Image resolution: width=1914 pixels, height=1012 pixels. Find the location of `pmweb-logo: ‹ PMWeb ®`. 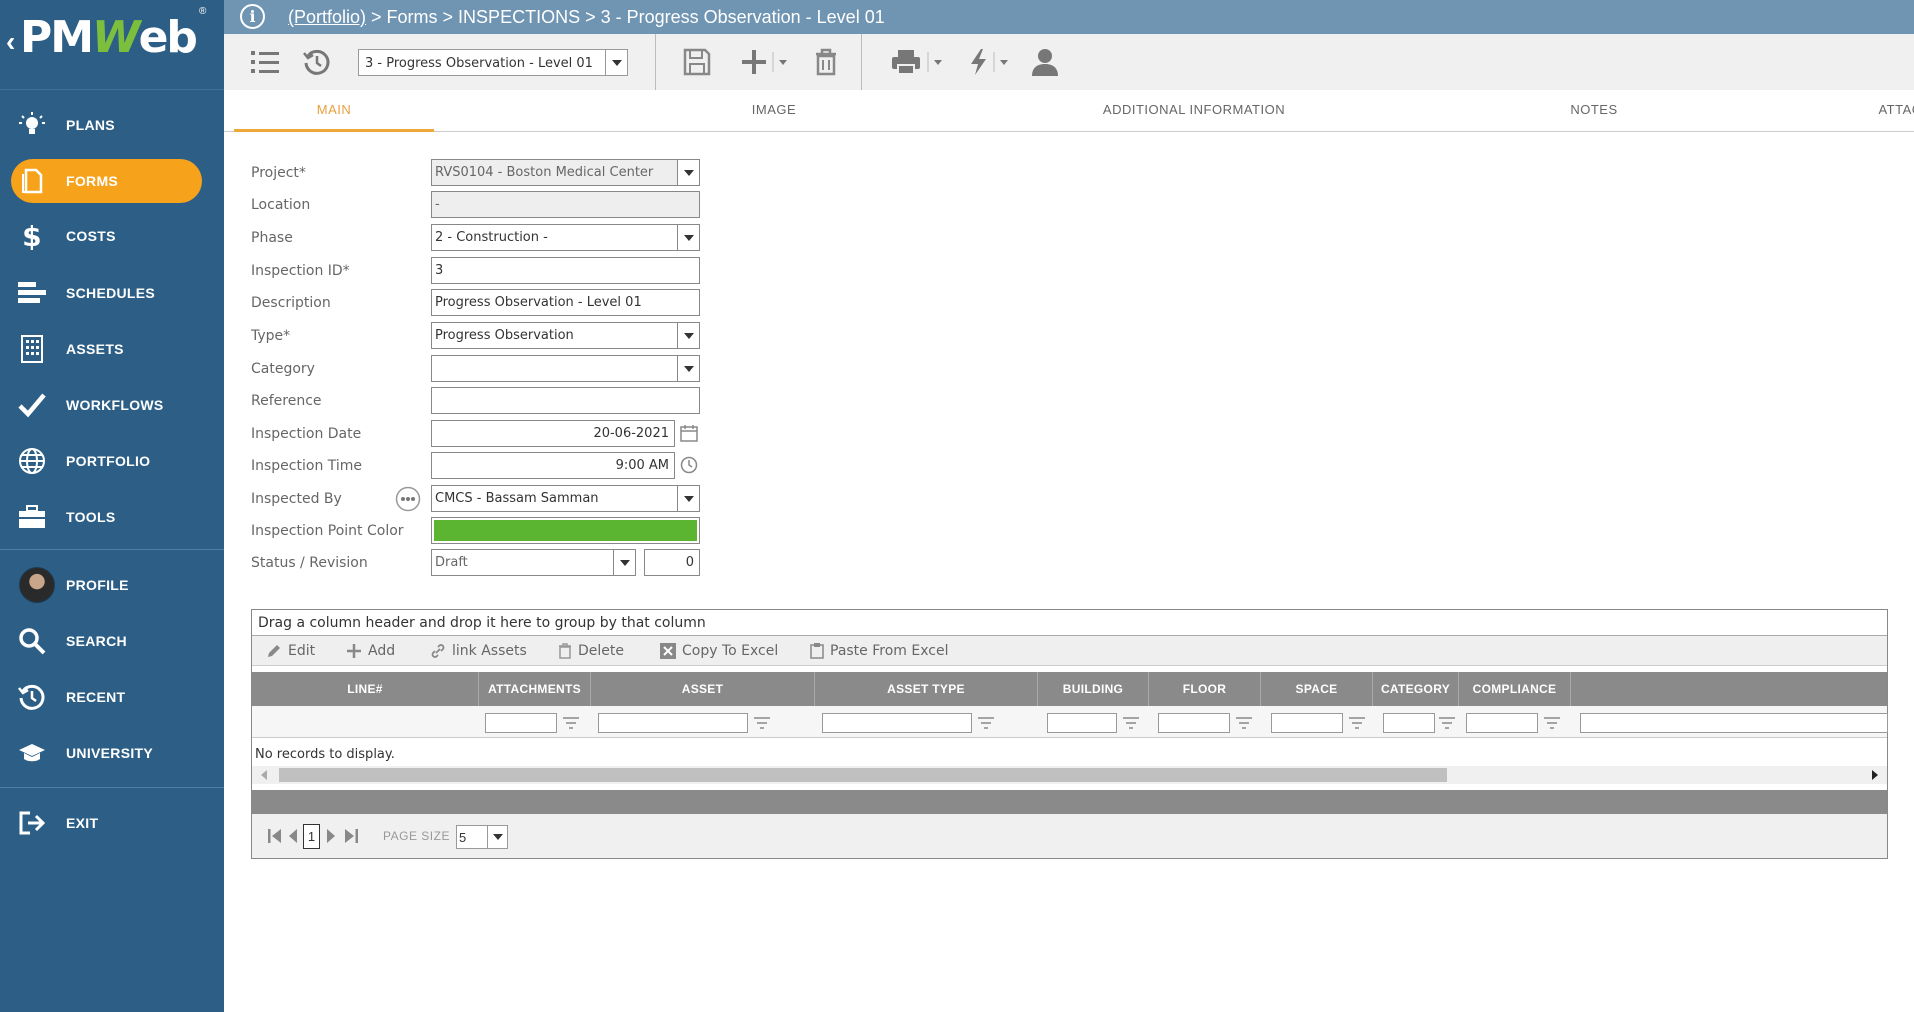

pmweb-logo: ‹ PMWeb ® is located at coordinates (112, 45).